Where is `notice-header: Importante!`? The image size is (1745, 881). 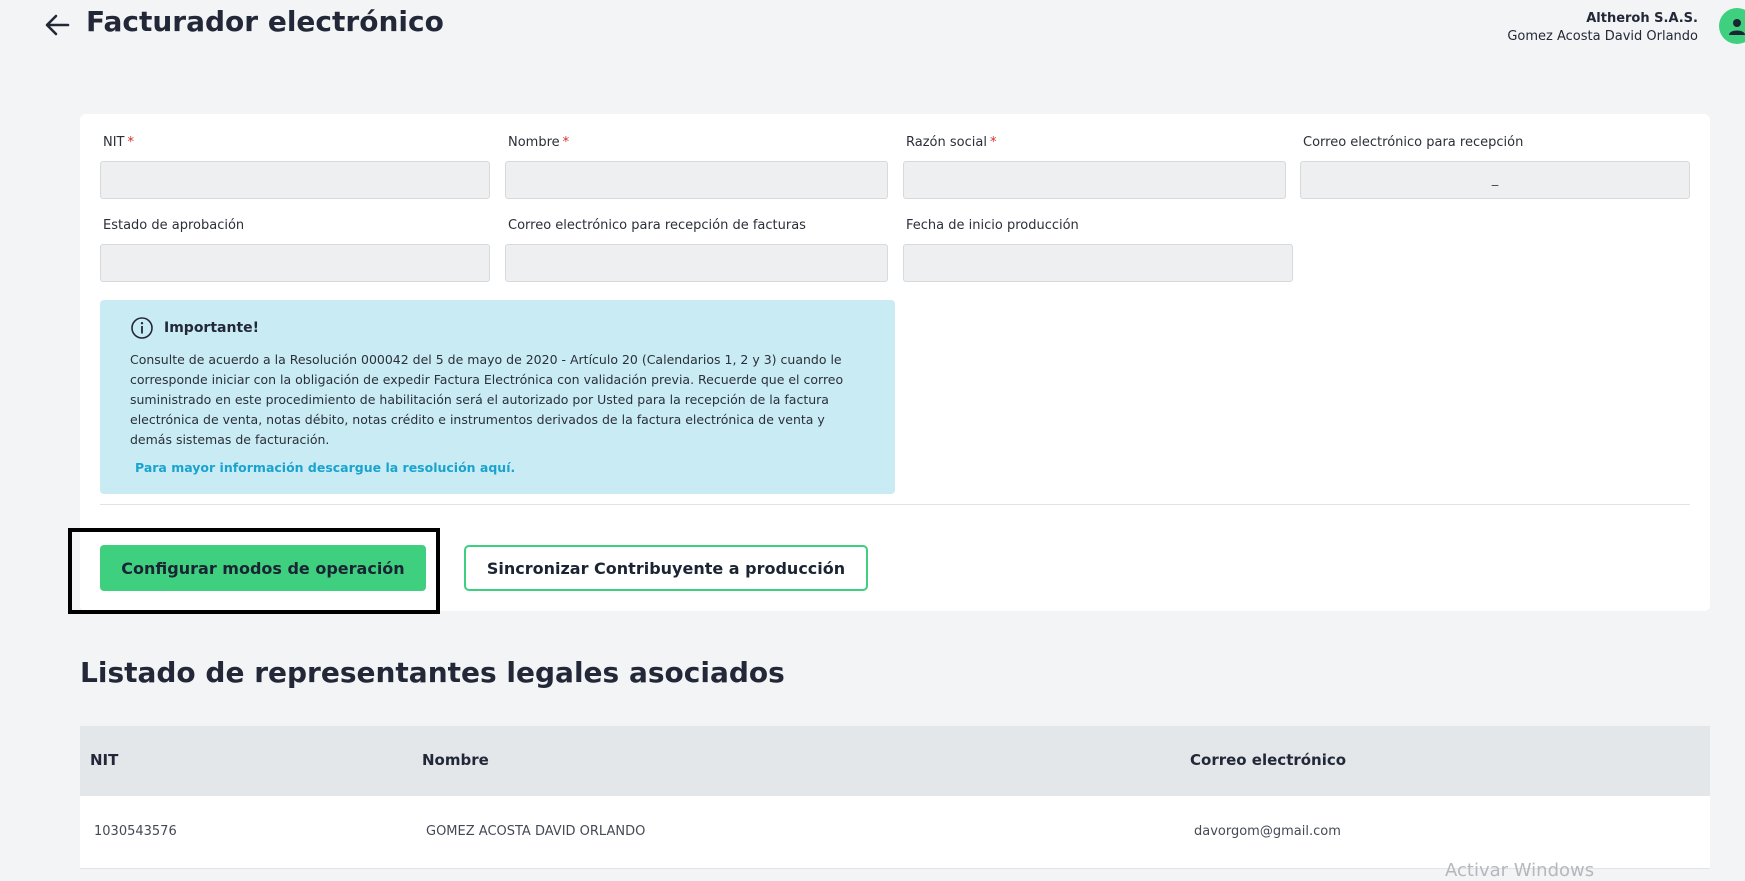 notice-header: Importante! is located at coordinates (194, 328).